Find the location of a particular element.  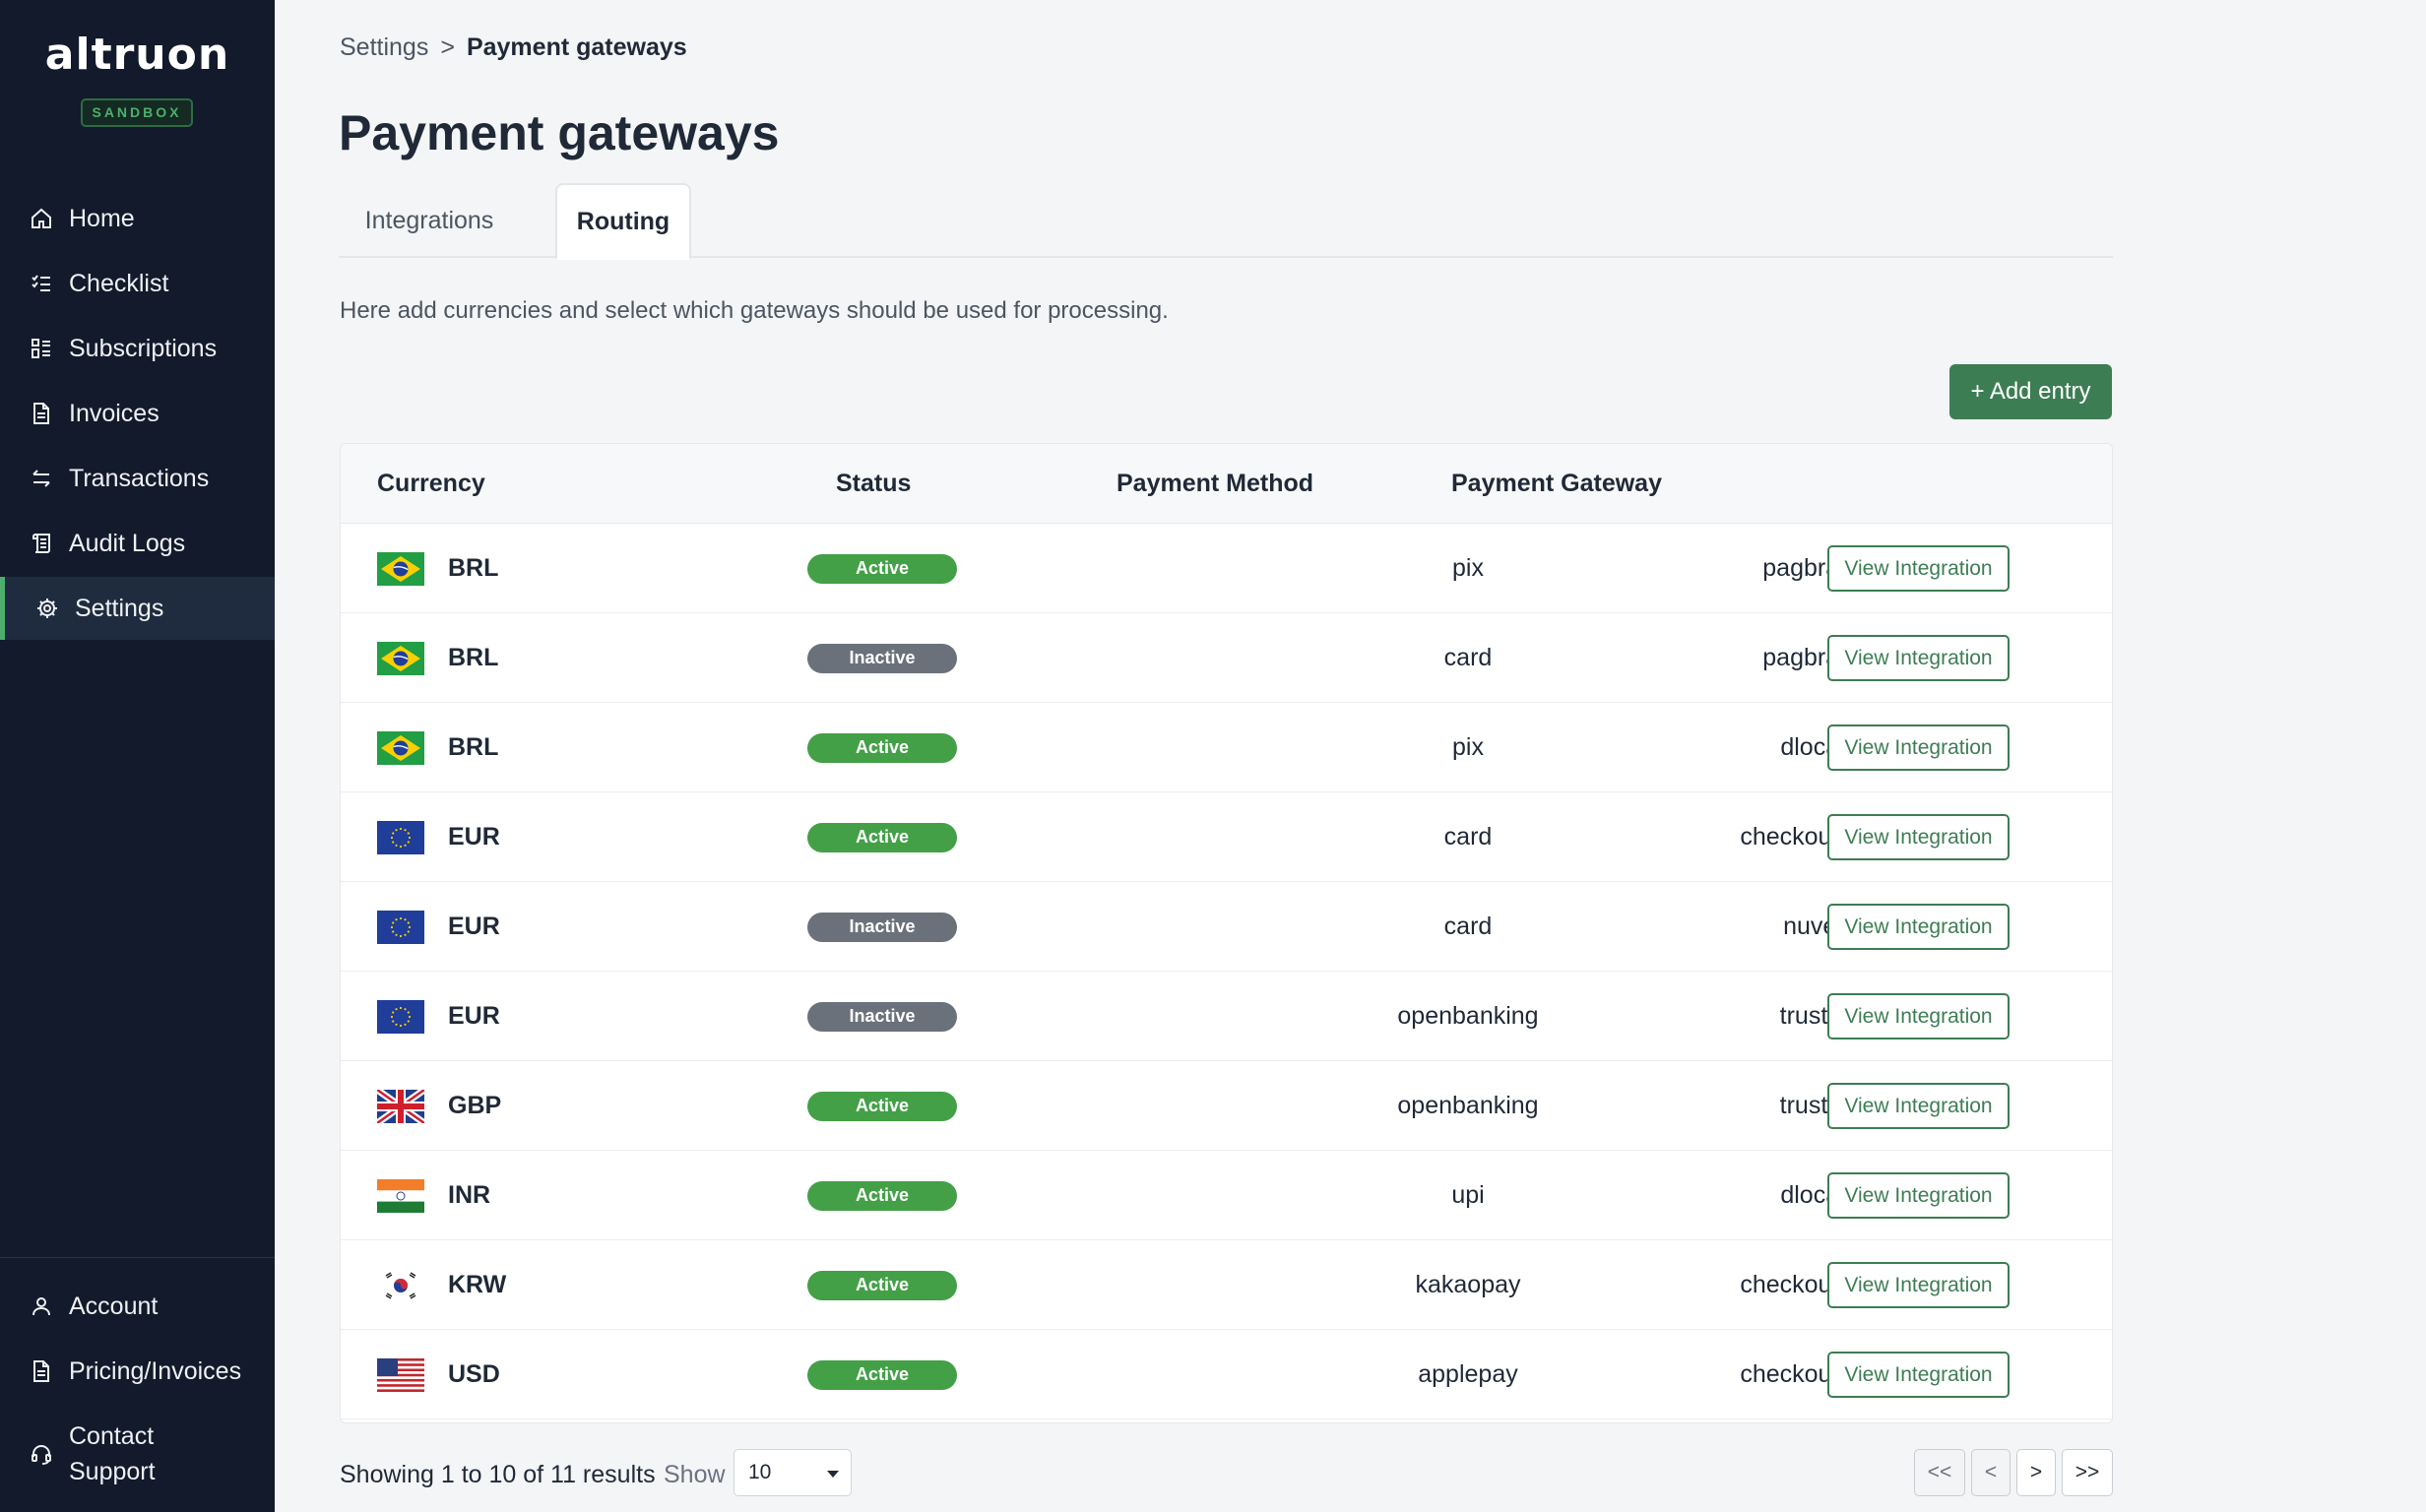

sidebar-item-checklist: Checklist is located at coordinates (137, 283).